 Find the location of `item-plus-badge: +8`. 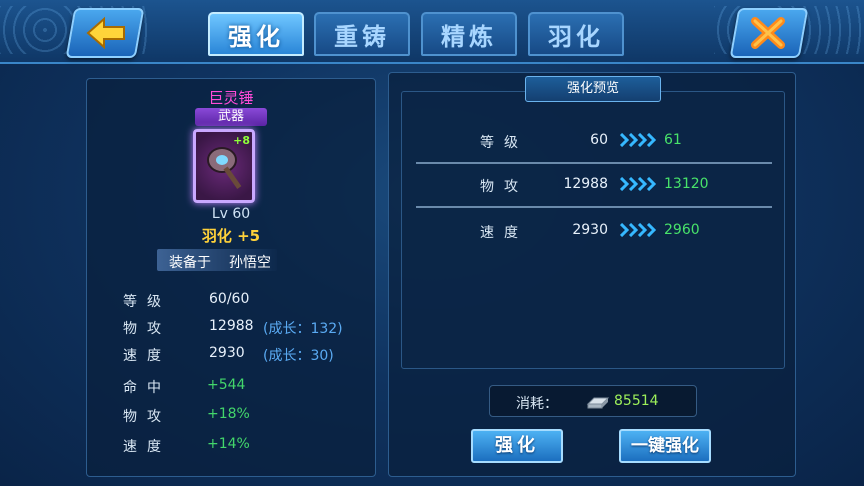

item-plus-badge: +8 is located at coordinates (241, 140).